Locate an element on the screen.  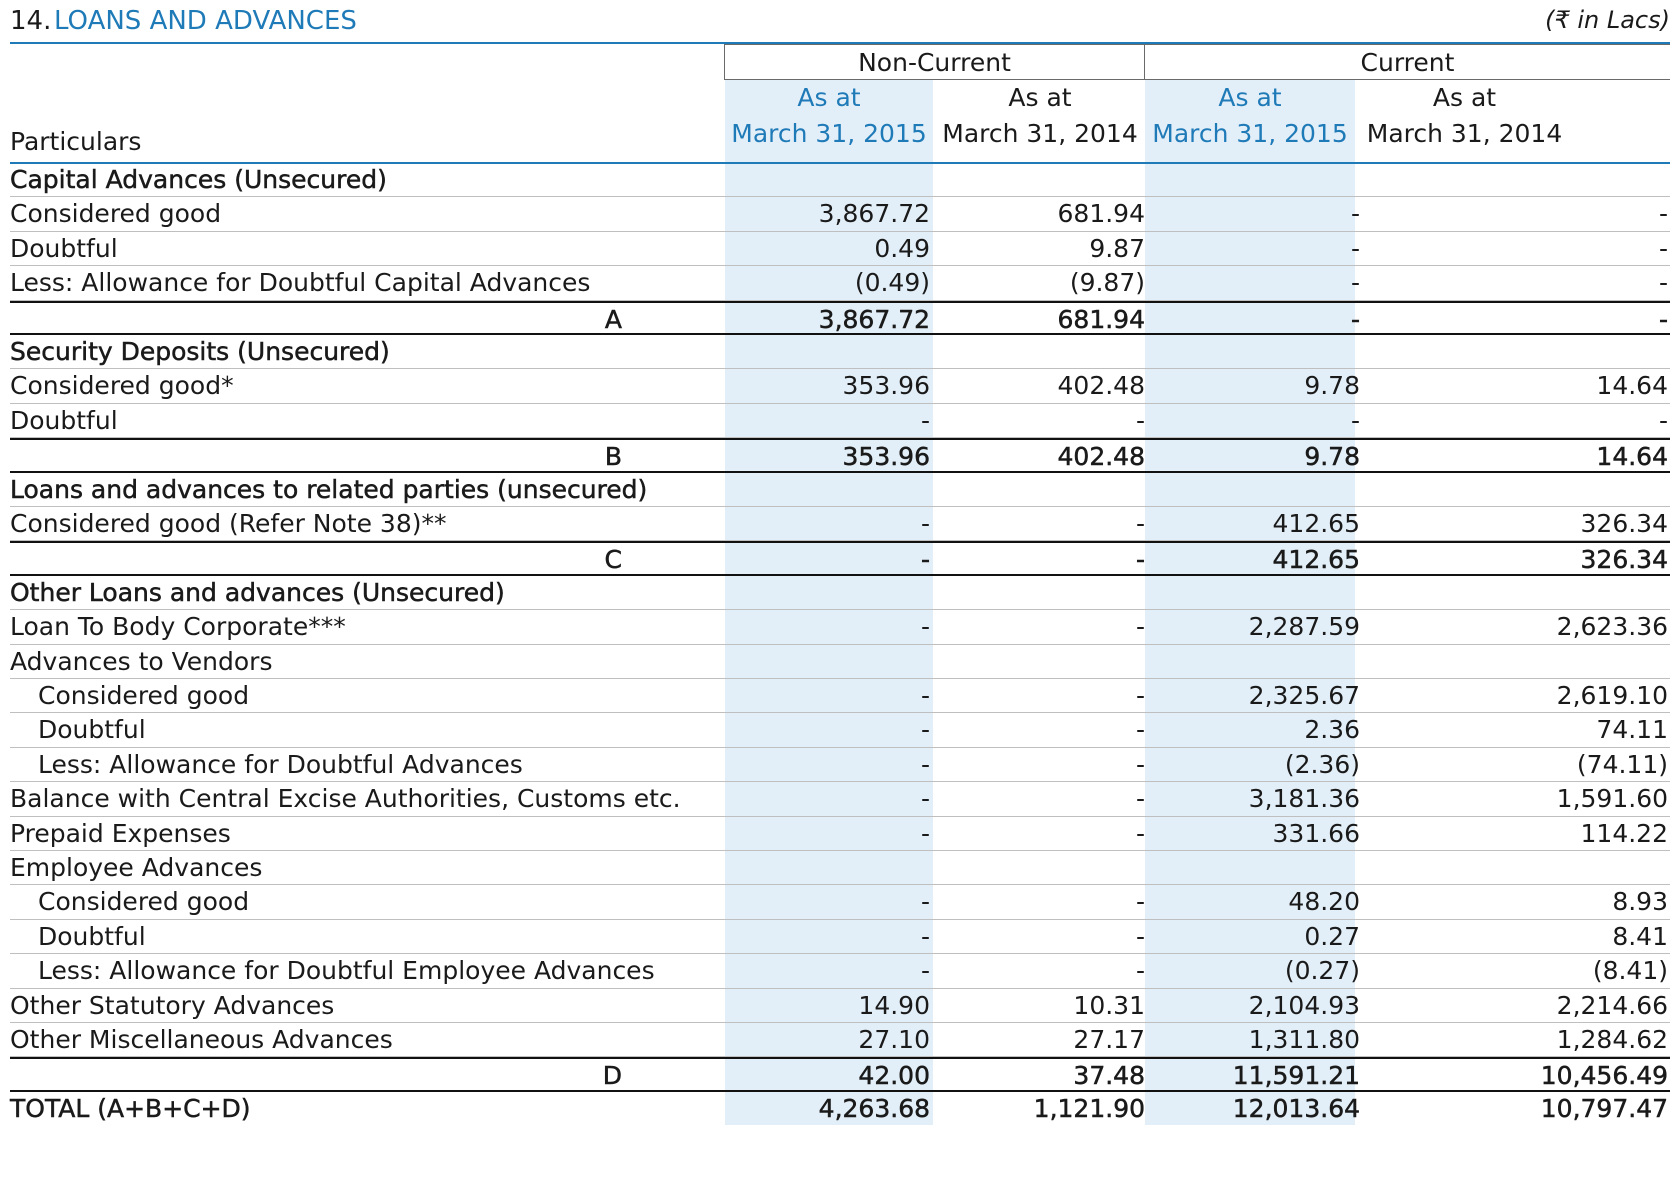
table-row: Considered good 3,867.72 681.94 - - is located at coordinates (840, 214).